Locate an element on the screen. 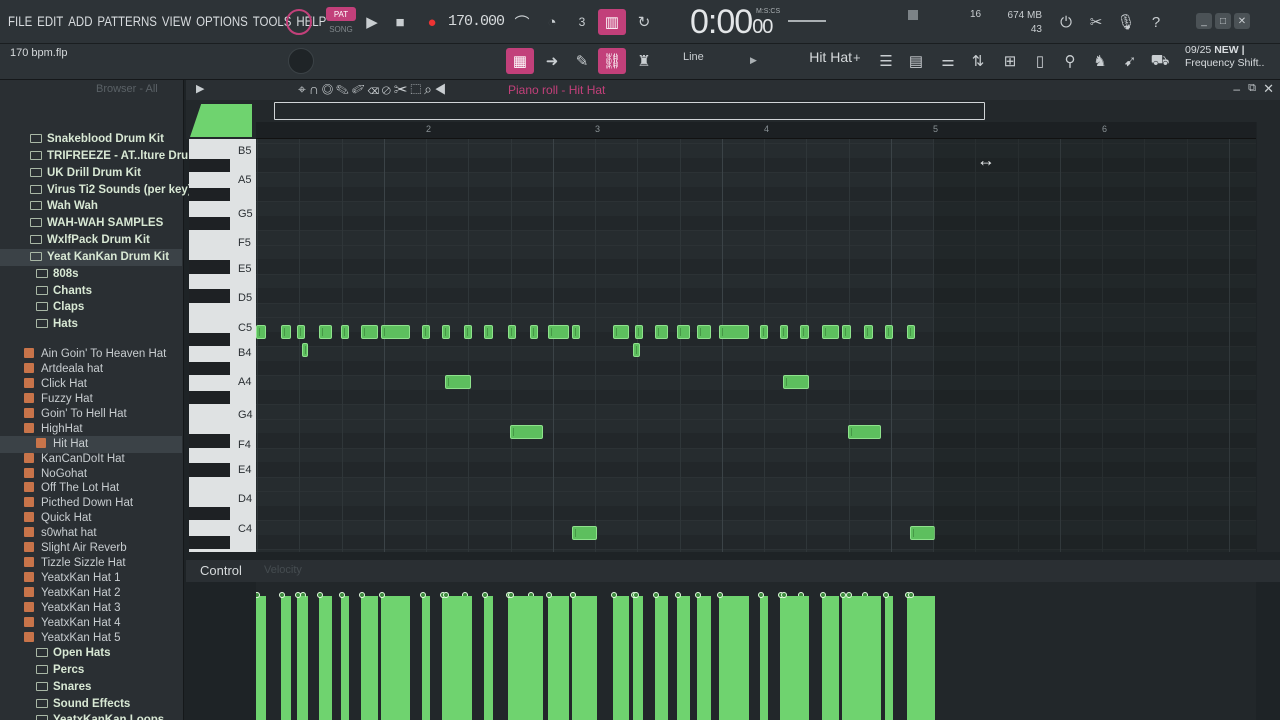  window-minimize-icon: – is located at coordinates (1236, 89).